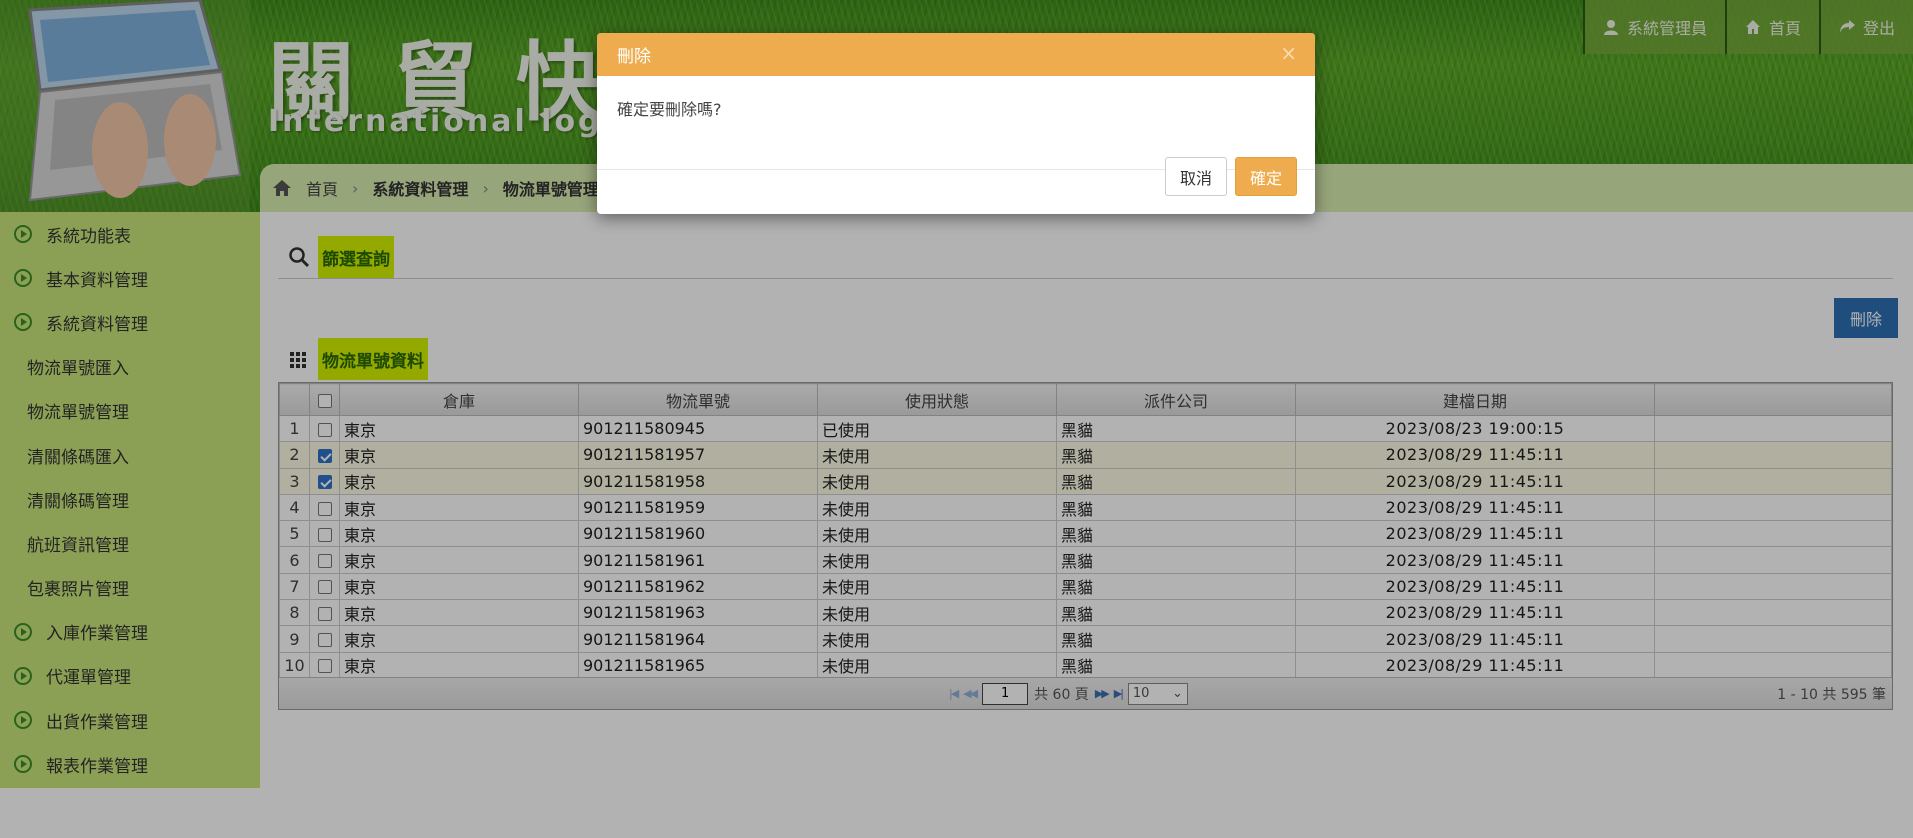 The image size is (1913, 838). I want to click on modal-footer: 取消 確定, so click(1230, 176).